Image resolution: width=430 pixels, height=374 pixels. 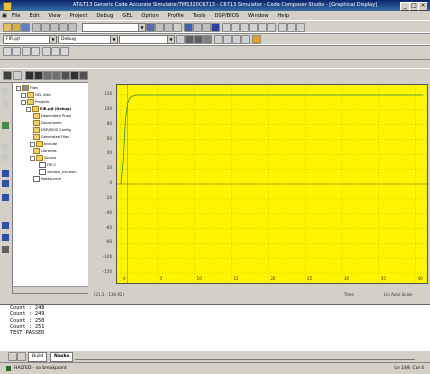 What do you see at coordinates (16, 16) in the screenshot?
I see `menu-file: File` at bounding box center [16, 16].